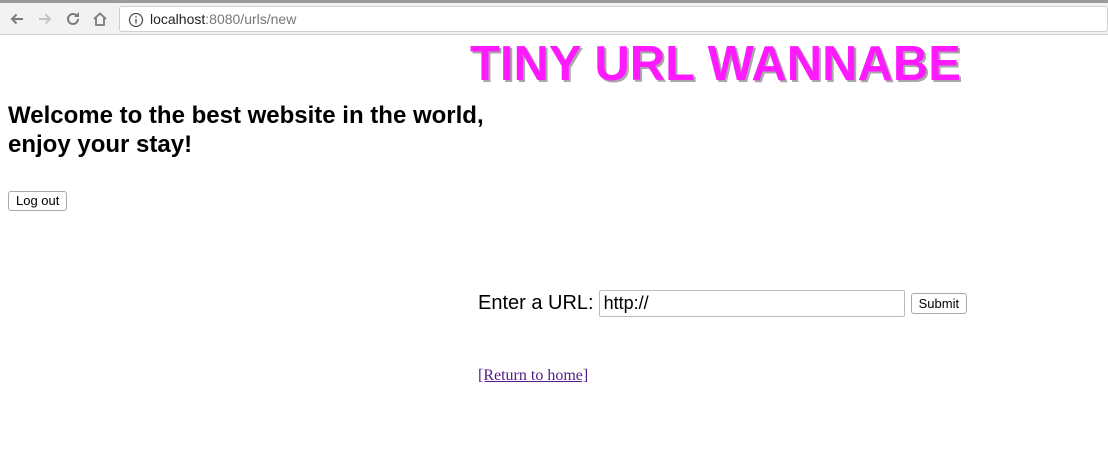  Describe the element at coordinates (751, 303) in the screenshot. I see `long-url-input` at that location.